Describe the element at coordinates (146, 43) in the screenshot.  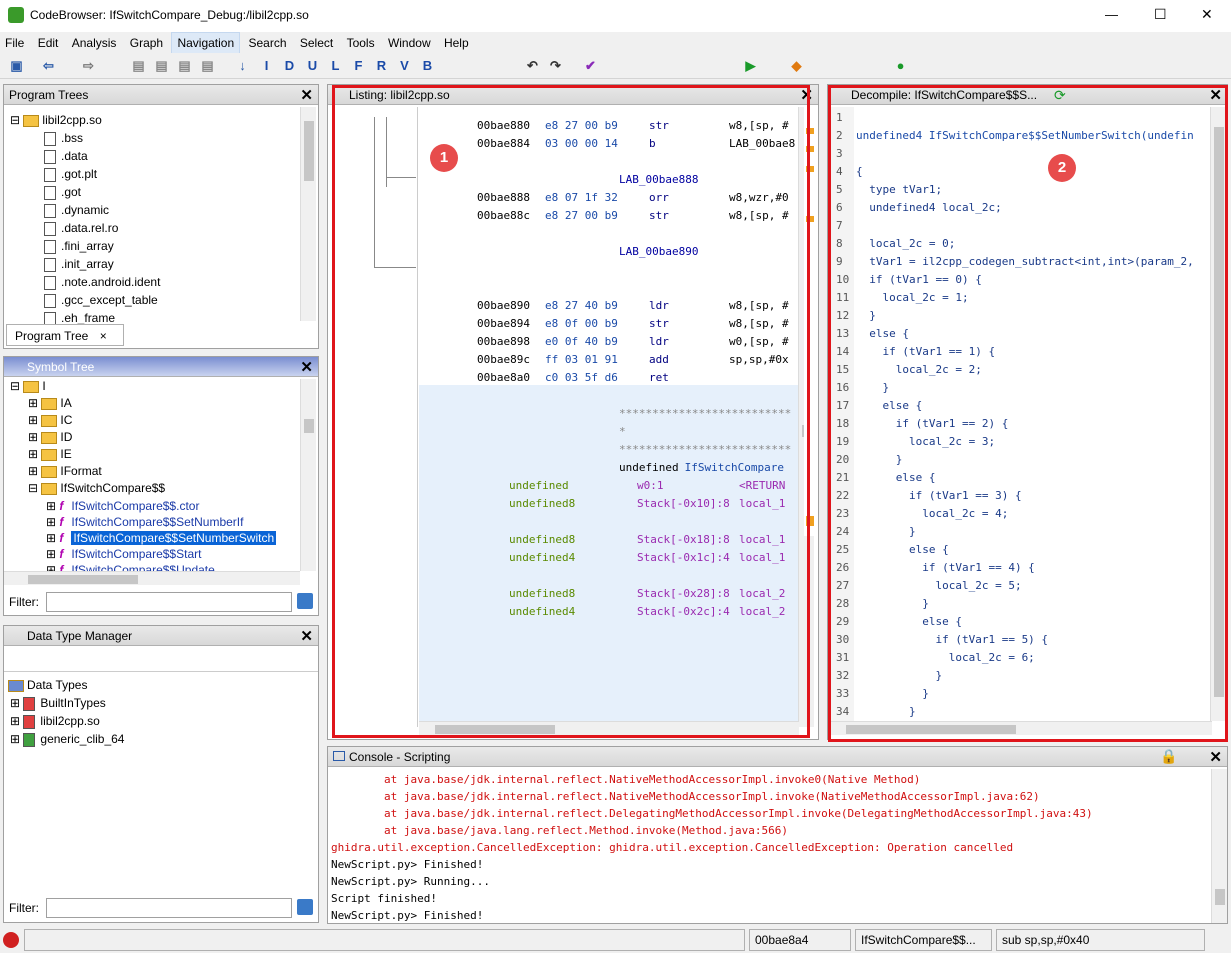
I see `menu-graph: Graph` at that location.